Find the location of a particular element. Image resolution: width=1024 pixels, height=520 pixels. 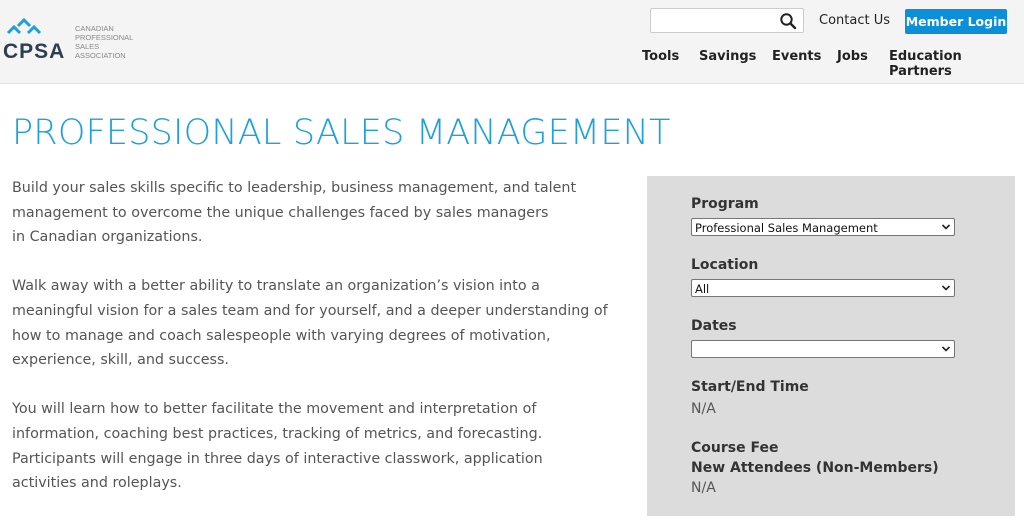

logo-chevrons-icon is located at coordinates (24, 26).